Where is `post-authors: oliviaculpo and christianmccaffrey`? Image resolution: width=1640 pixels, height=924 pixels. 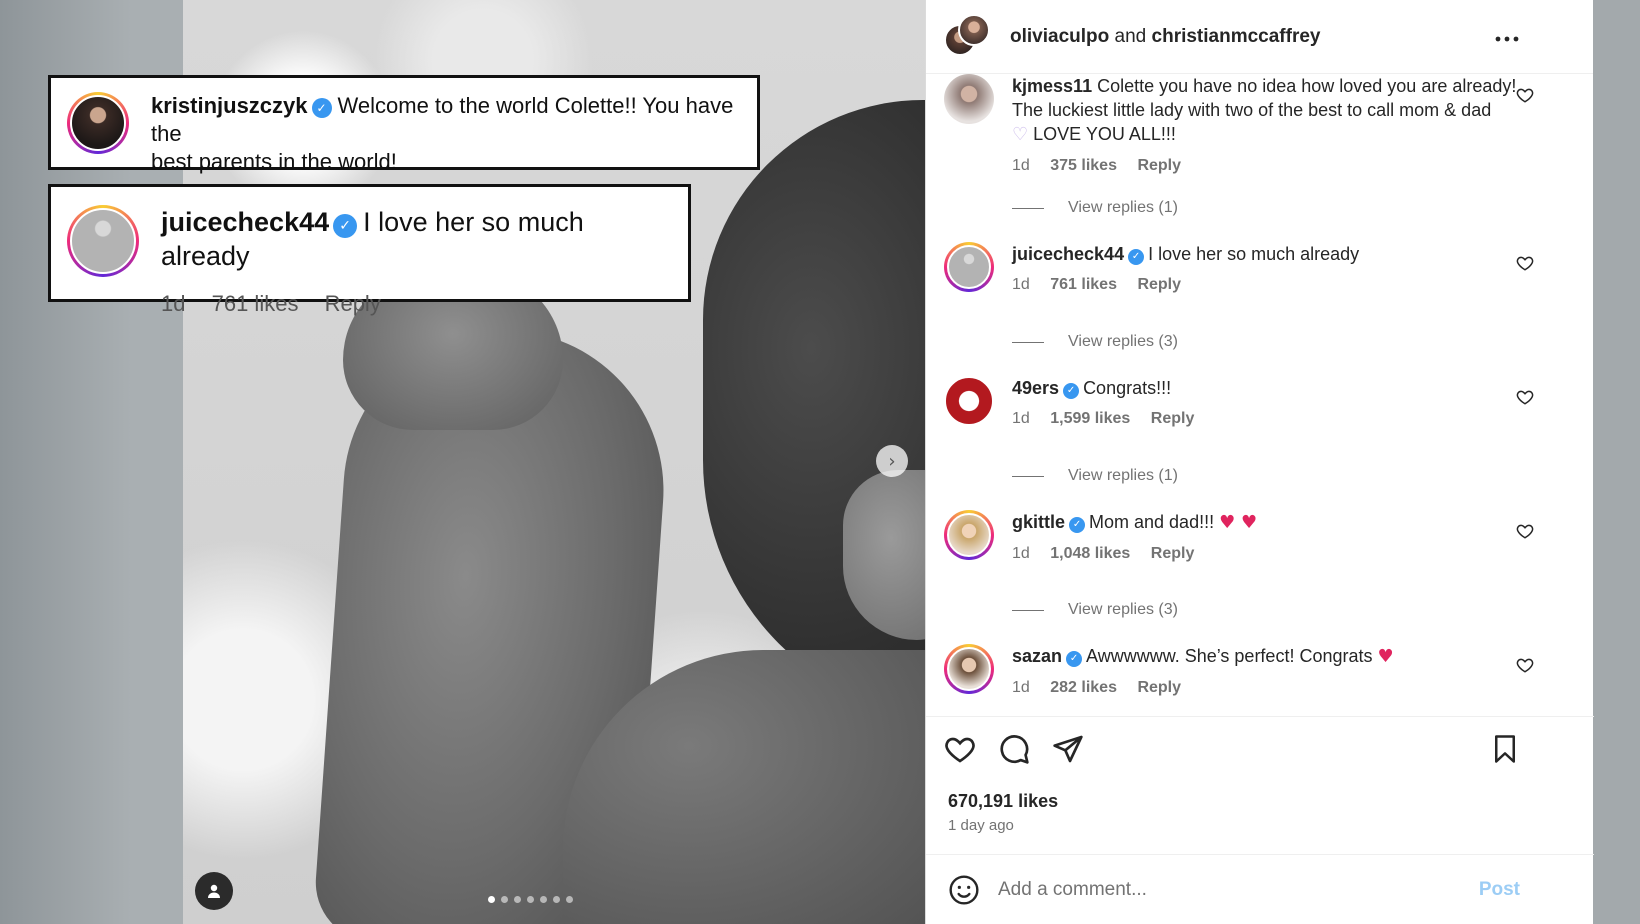
post-authors: oliviaculpo and christianmccaffrey is located at coordinates (1165, 37).